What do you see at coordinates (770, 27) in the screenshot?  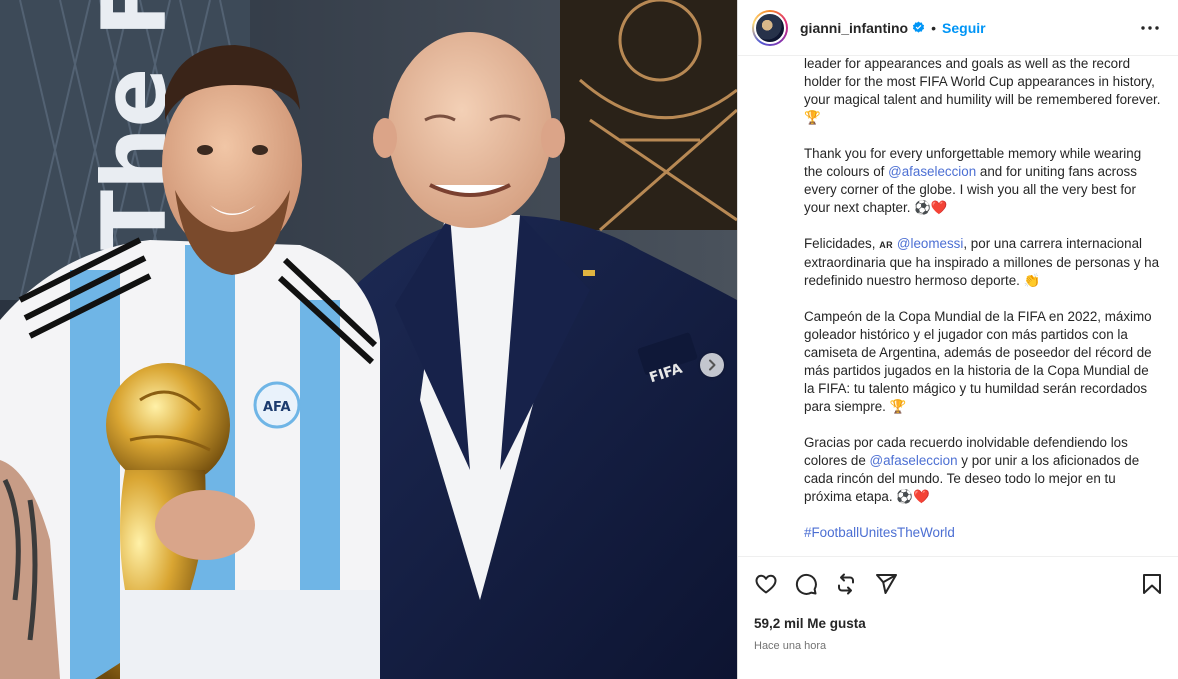 I see `avatar` at bounding box center [770, 27].